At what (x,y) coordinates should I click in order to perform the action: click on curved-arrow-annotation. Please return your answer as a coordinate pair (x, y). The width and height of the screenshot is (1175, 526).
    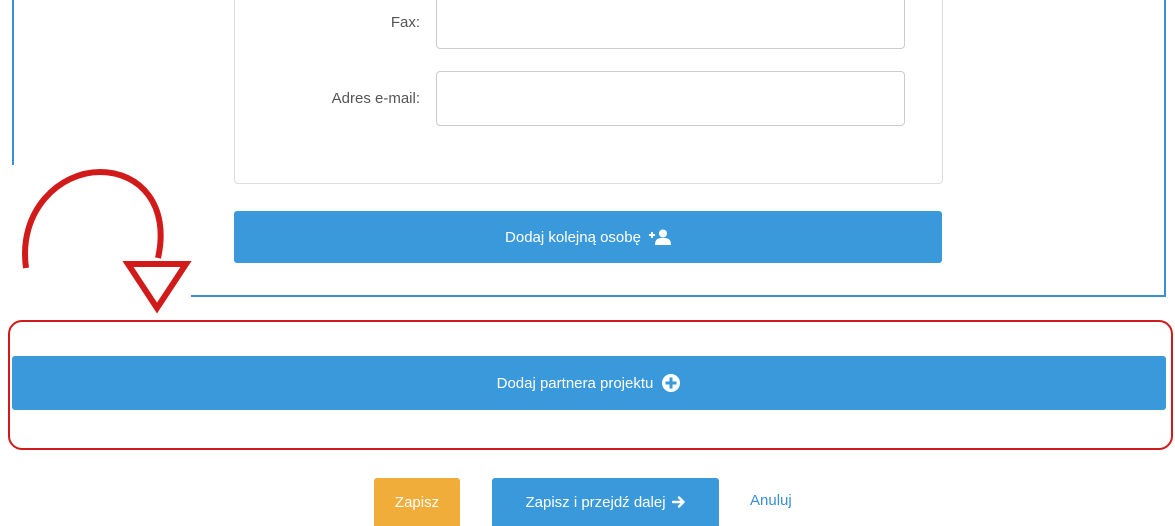
    Looking at the image, I should click on (107, 241).